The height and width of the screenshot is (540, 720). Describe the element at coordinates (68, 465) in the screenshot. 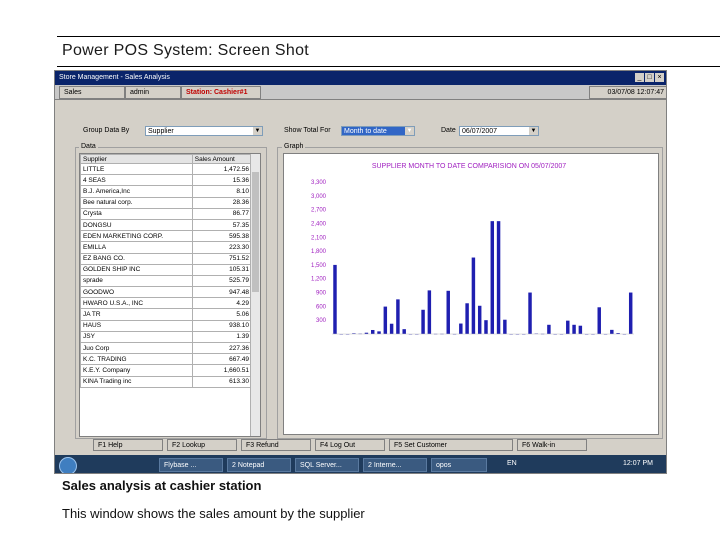

I see `start-button-icon` at that location.